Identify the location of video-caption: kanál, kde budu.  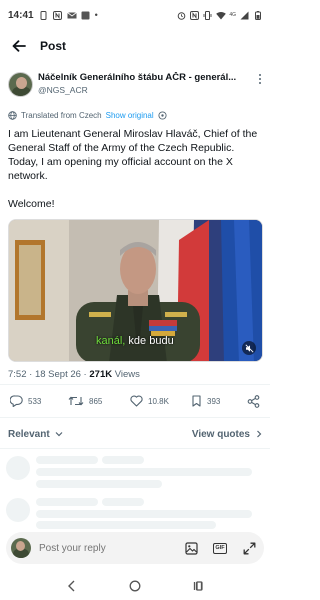
(135, 341).